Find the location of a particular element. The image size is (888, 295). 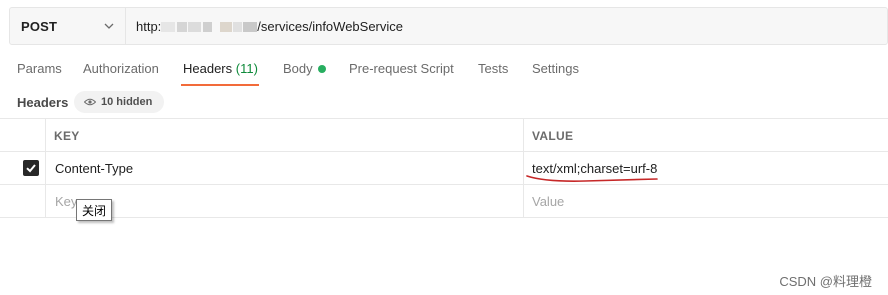

tab-label: Authorization is located at coordinates (121, 68).